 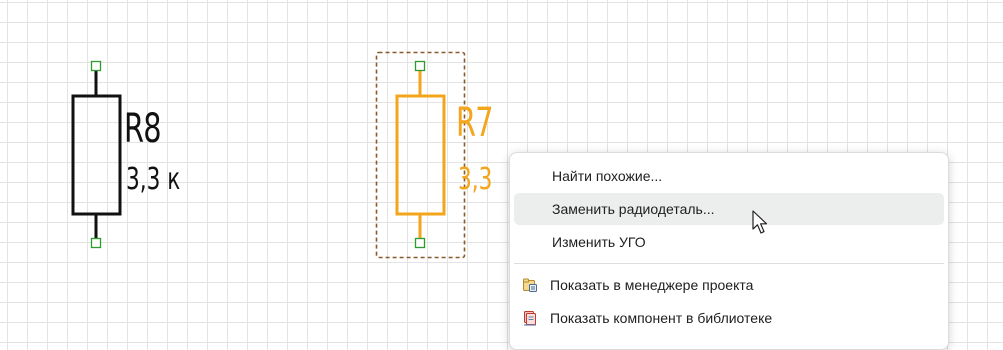 I want to click on mouse-cursor-icon, so click(x=760, y=222).